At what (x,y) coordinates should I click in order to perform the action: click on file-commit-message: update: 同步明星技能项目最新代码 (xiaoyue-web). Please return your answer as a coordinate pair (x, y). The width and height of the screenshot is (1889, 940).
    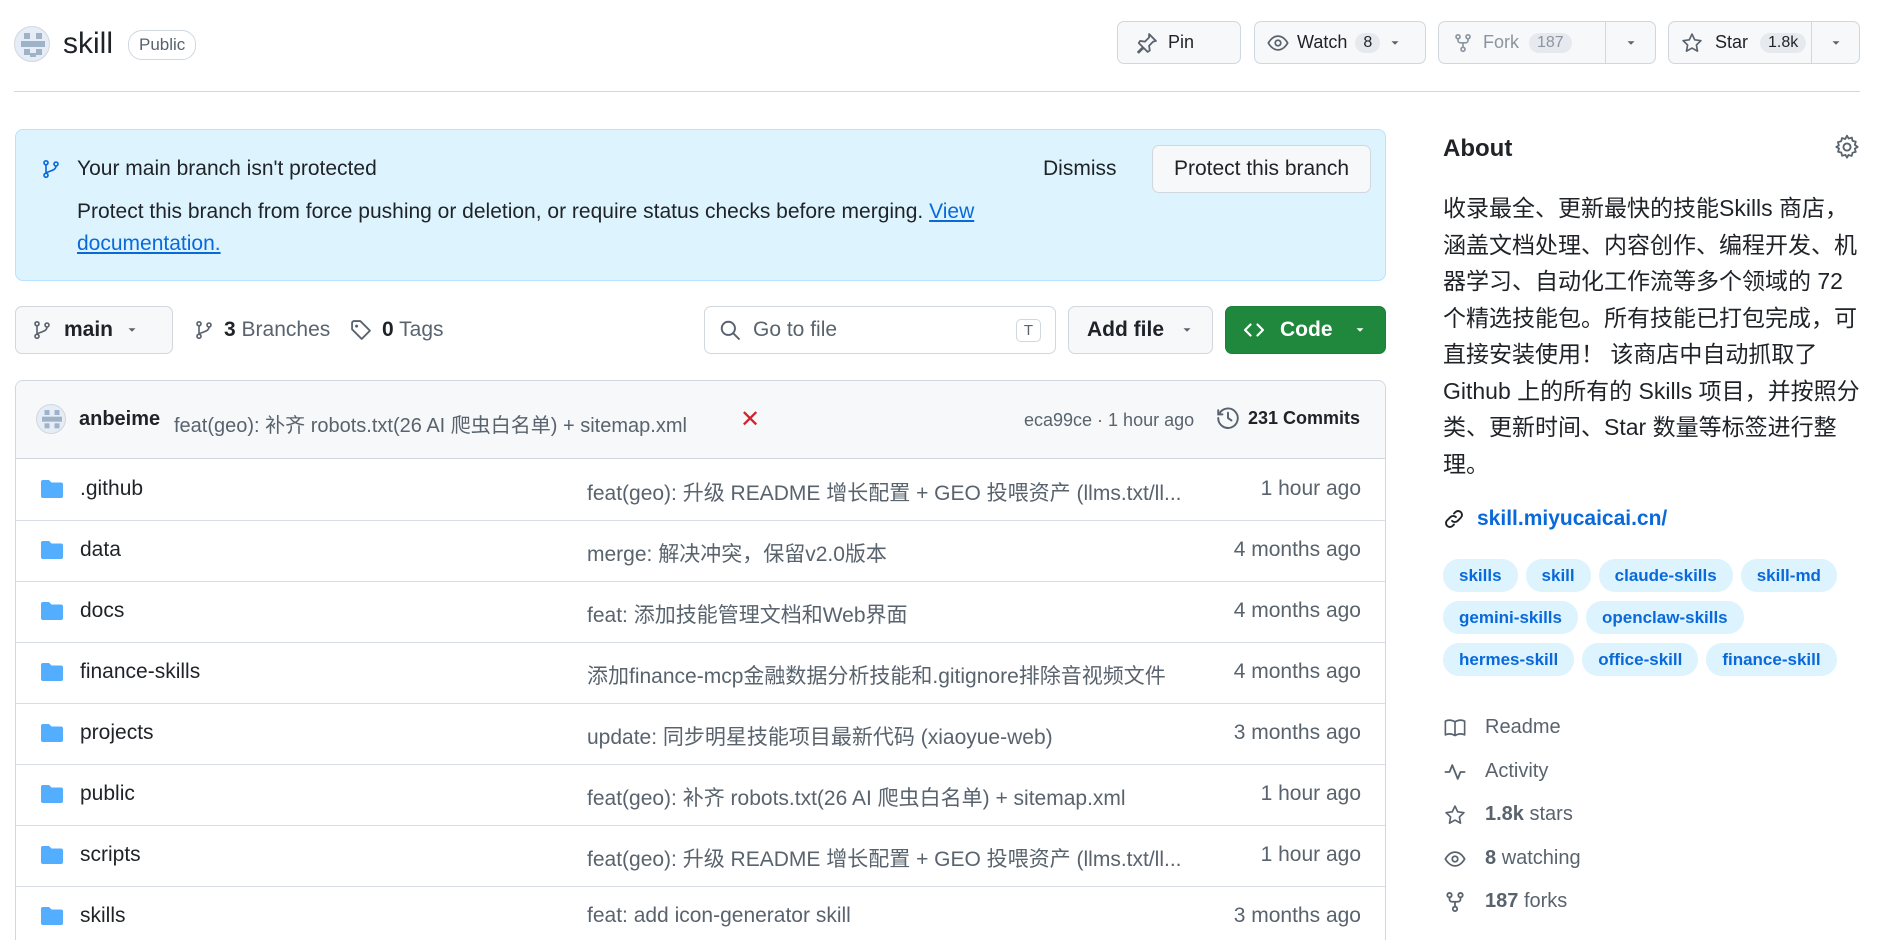
    Looking at the image, I should click on (887, 736).